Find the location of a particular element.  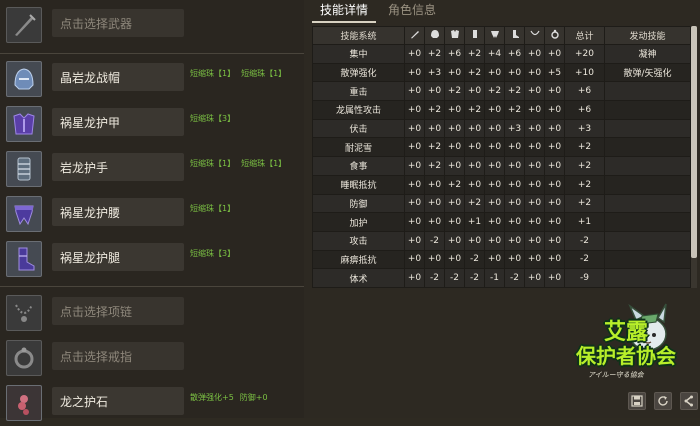

skill-points-cell: +6 is located at coordinates (454, 54).